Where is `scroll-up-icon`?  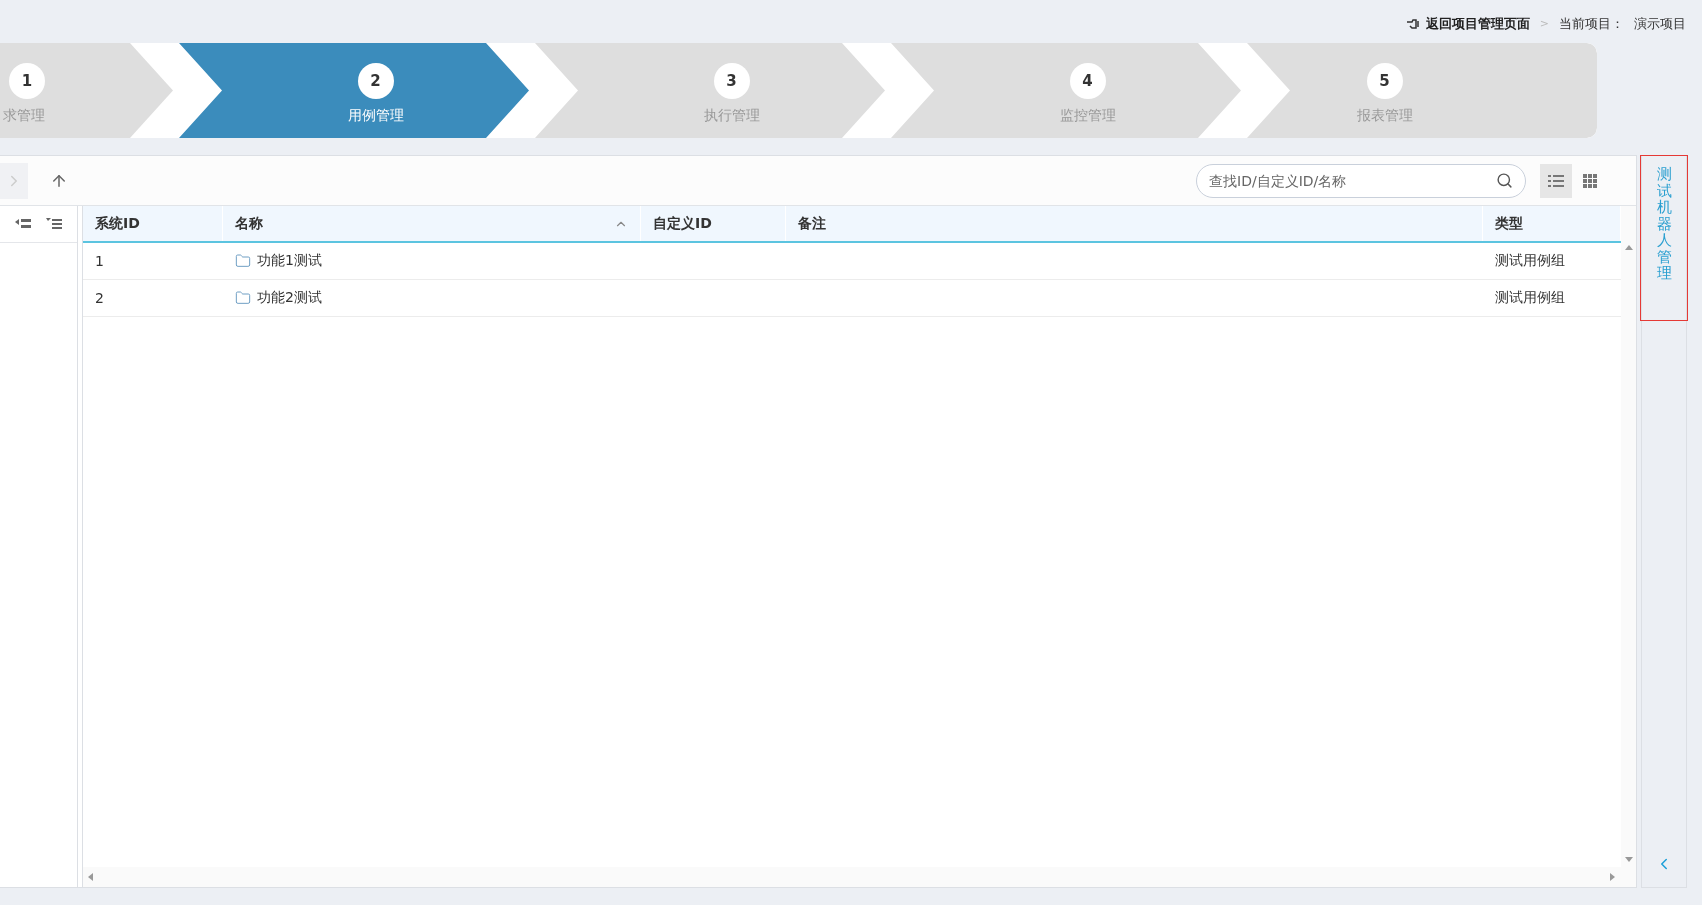
scroll-up-icon is located at coordinates (1628, 248).